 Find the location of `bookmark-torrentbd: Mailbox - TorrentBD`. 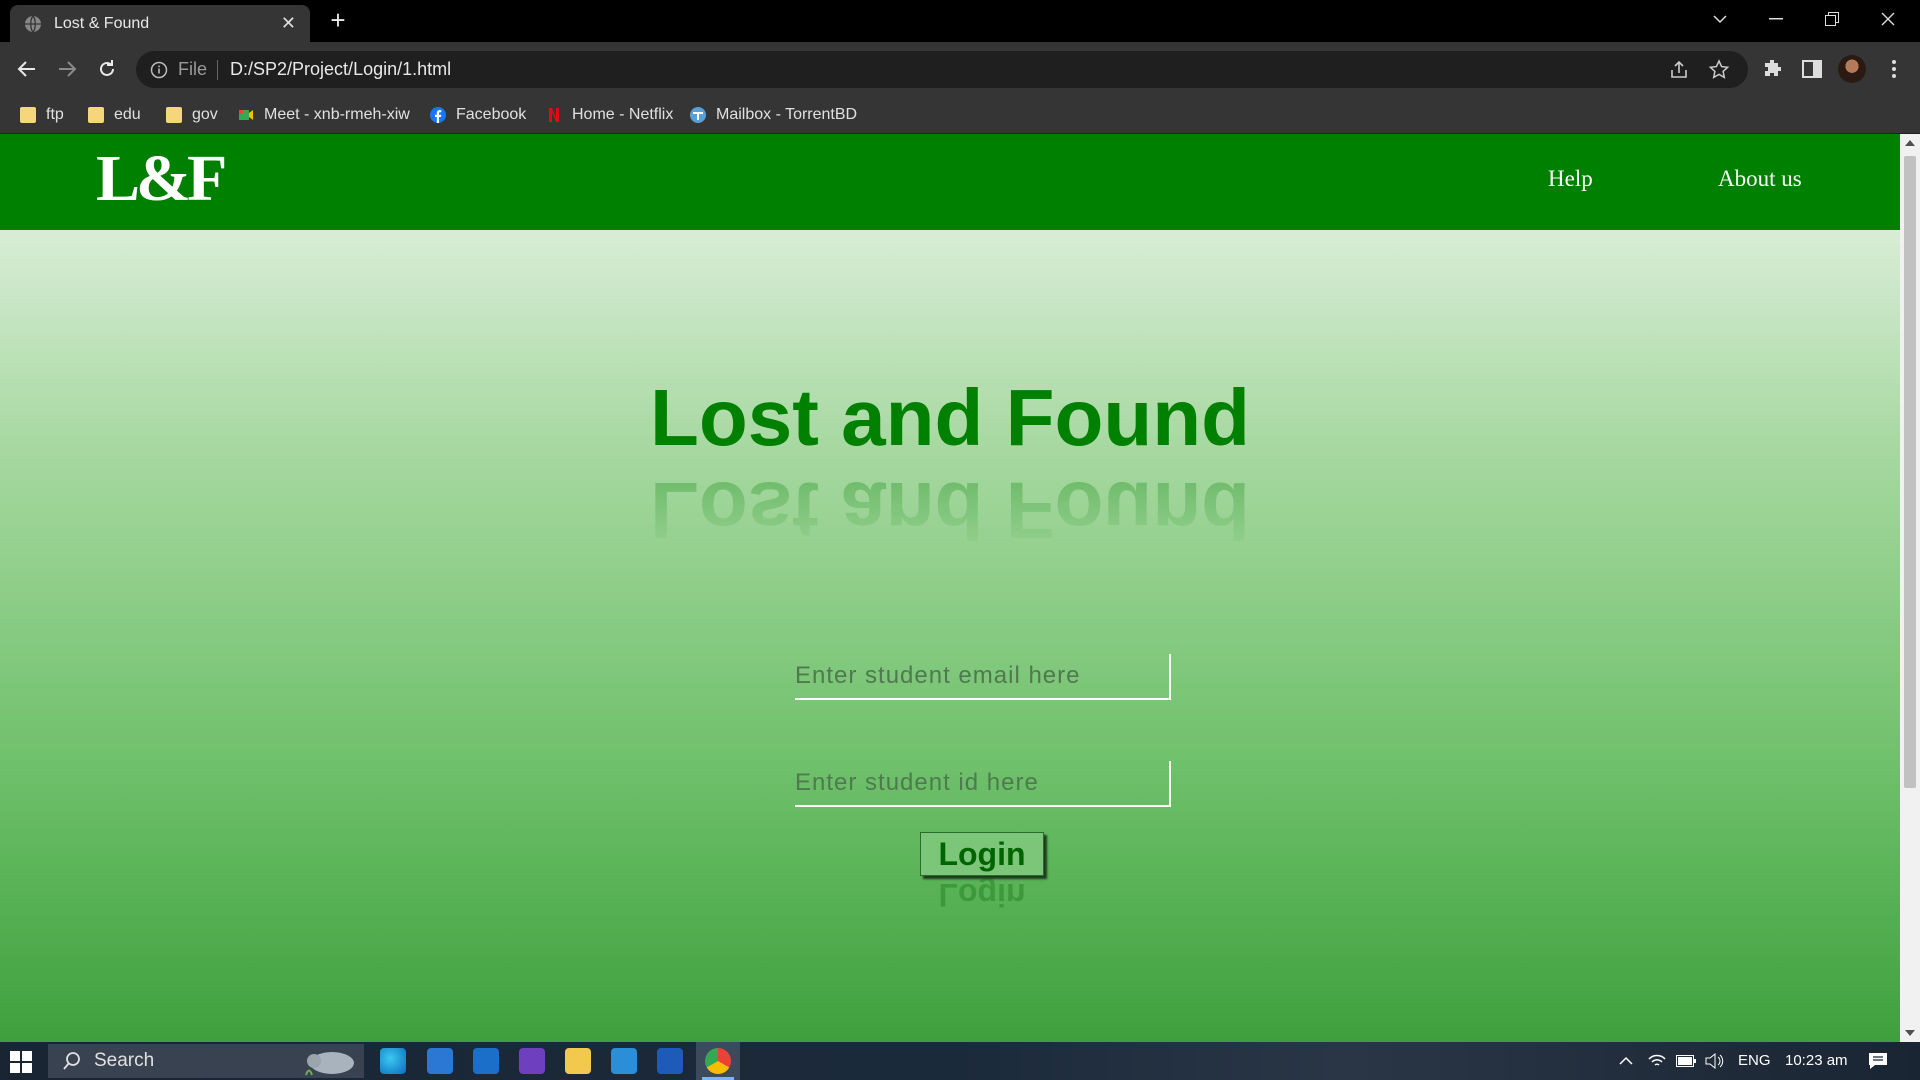

bookmark-torrentbd: Mailbox - TorrentBD is located at coordinates (773, 115).